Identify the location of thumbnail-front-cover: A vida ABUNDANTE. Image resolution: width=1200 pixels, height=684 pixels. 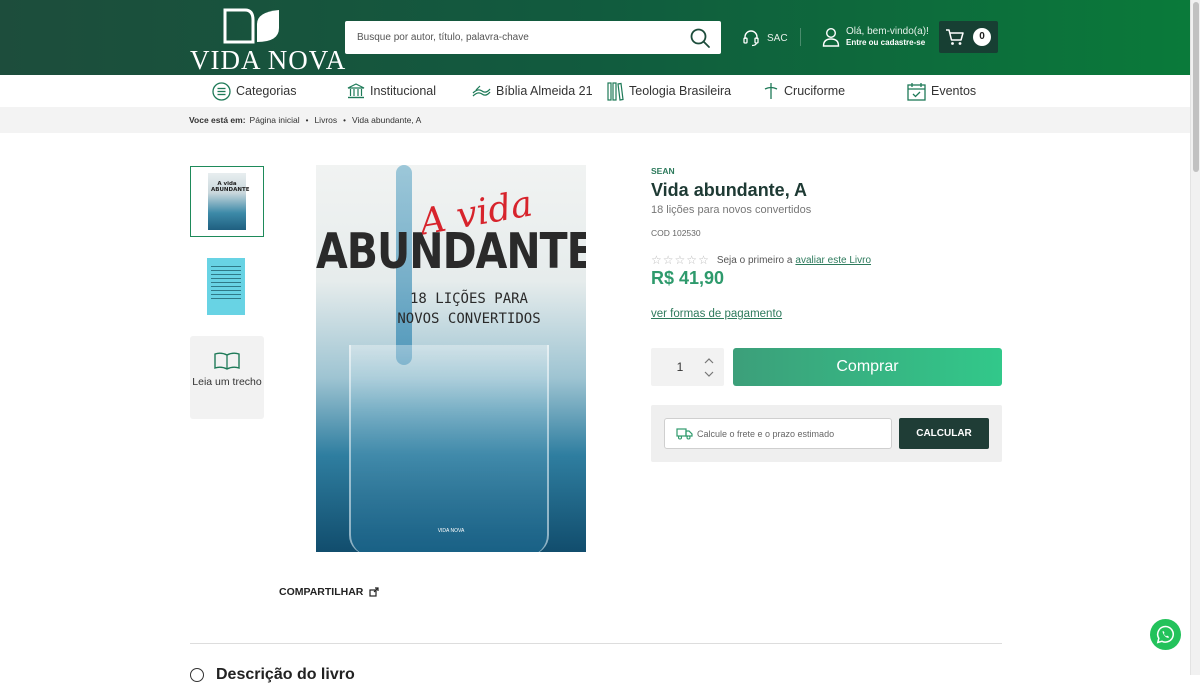
(227, 201).